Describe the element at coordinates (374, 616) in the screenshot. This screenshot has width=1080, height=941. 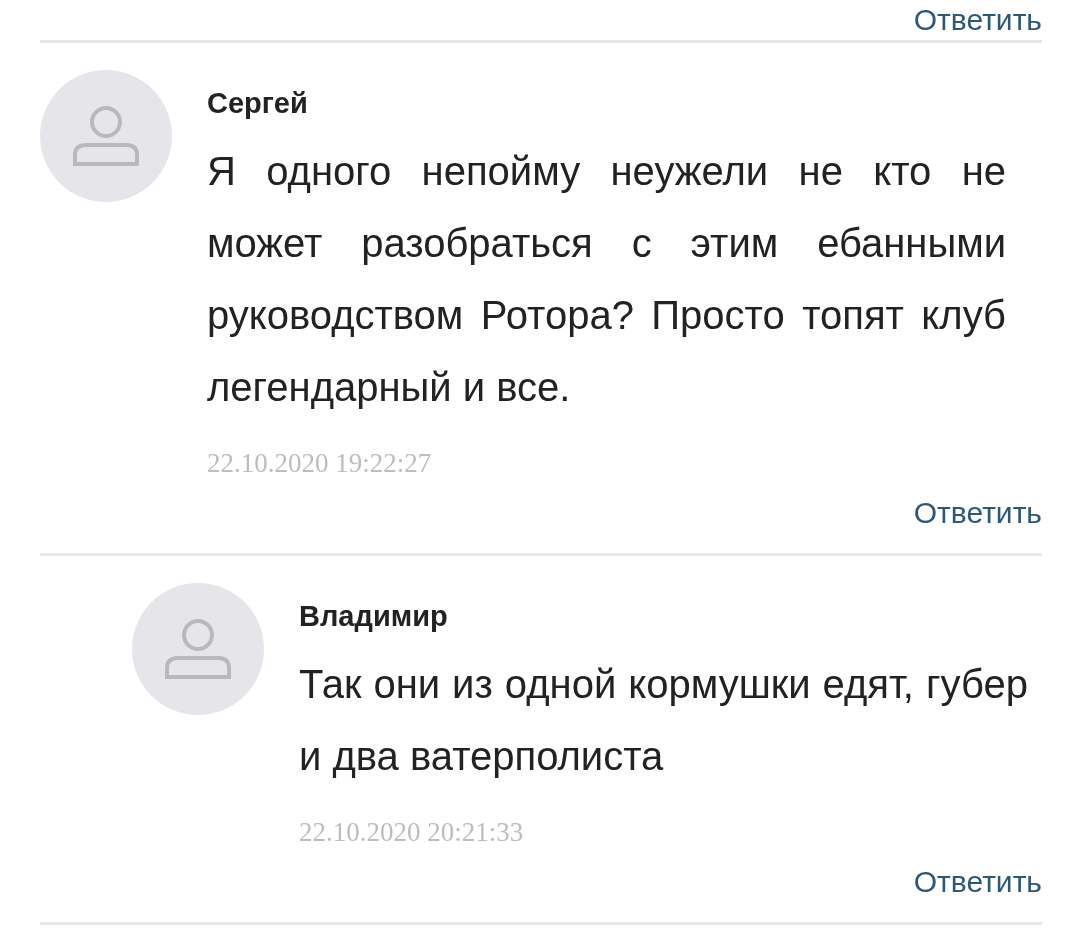
I see `author-name: Владимир` at that location.